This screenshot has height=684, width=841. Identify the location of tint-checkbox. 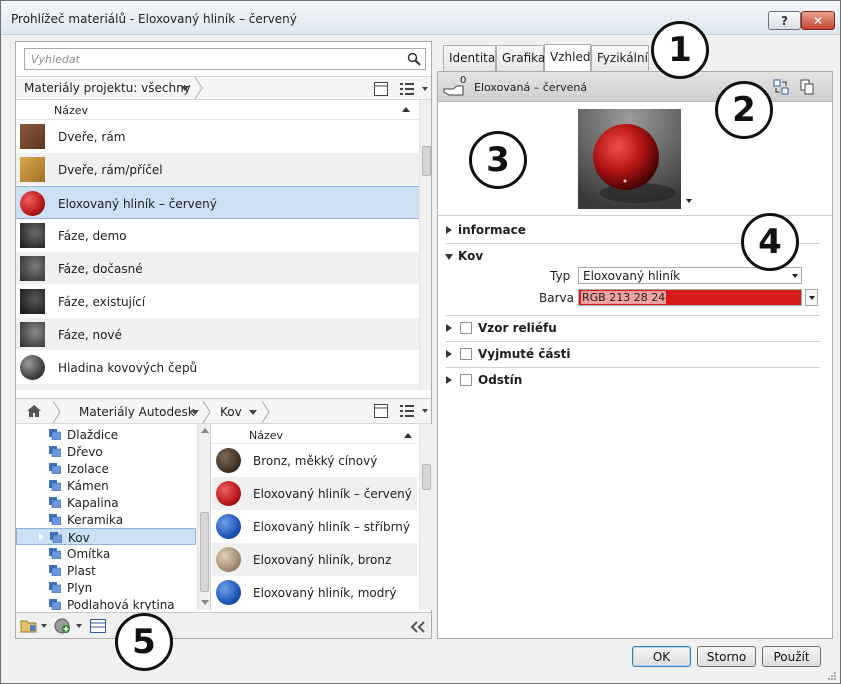
(466, 380).